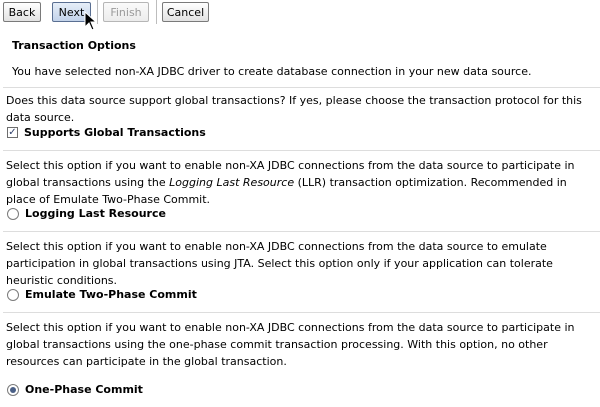 This screenshot has width=600, height=407. Describe the element at coordinates (13, 294) in the screenshot. I see `emulate-two-phase-radio` at that location.